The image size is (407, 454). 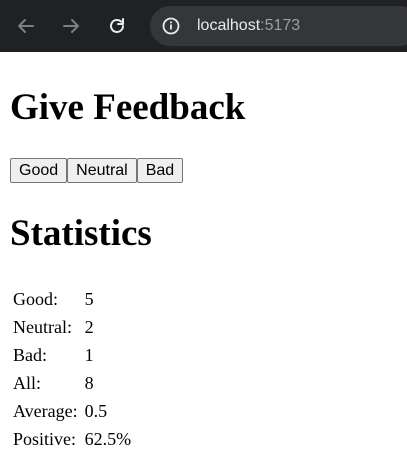 I want to click on address-bar: localhost:5173, so click(x=278, y=26).